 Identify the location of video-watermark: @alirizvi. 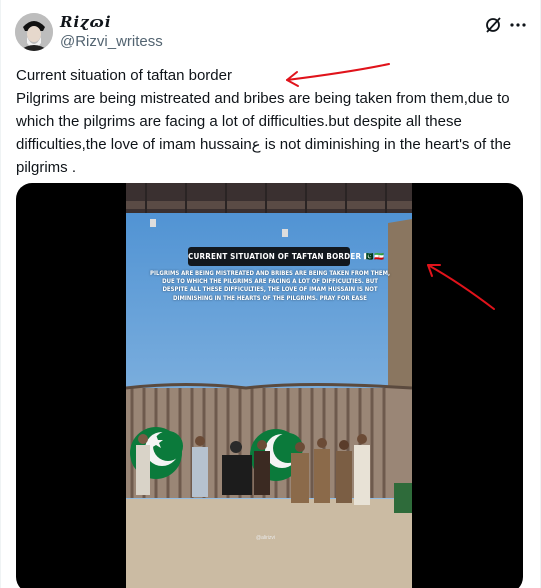
(265, 538).